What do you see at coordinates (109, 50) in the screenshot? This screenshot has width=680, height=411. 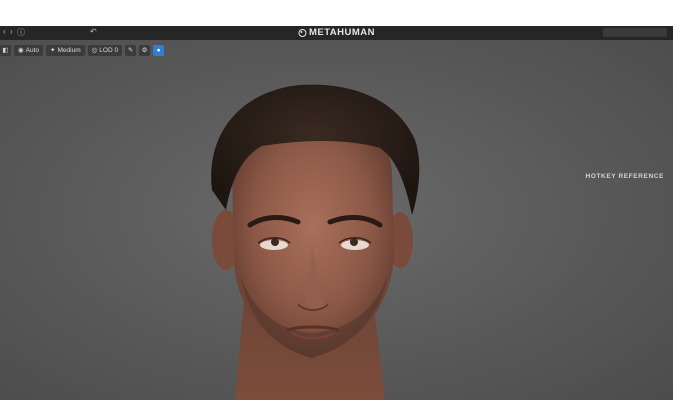 I see `lod-label: LOD 0` at bounding box center [109, 50].